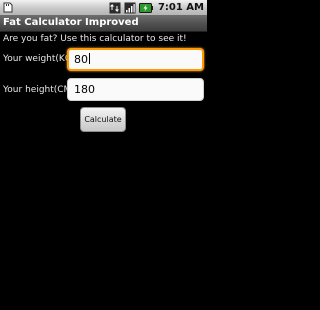 This screenshot has width=320, height=310. Describe the element at coordinates (8, 7) in the screenshot. I see `sd-card-icon` at that location.